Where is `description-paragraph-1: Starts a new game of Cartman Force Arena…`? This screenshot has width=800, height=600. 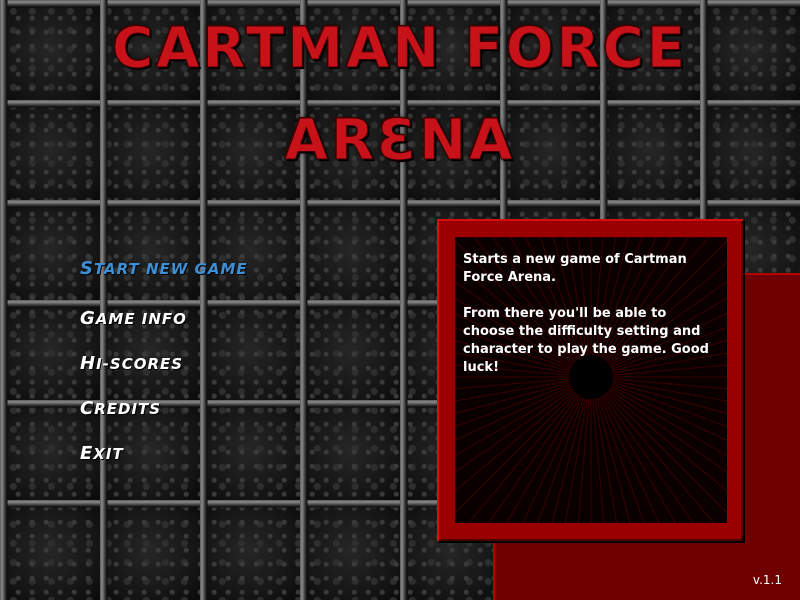 description-paragraph-1: Starts a new game of Cartman Force Arena… is located at coordinates (575, 268).